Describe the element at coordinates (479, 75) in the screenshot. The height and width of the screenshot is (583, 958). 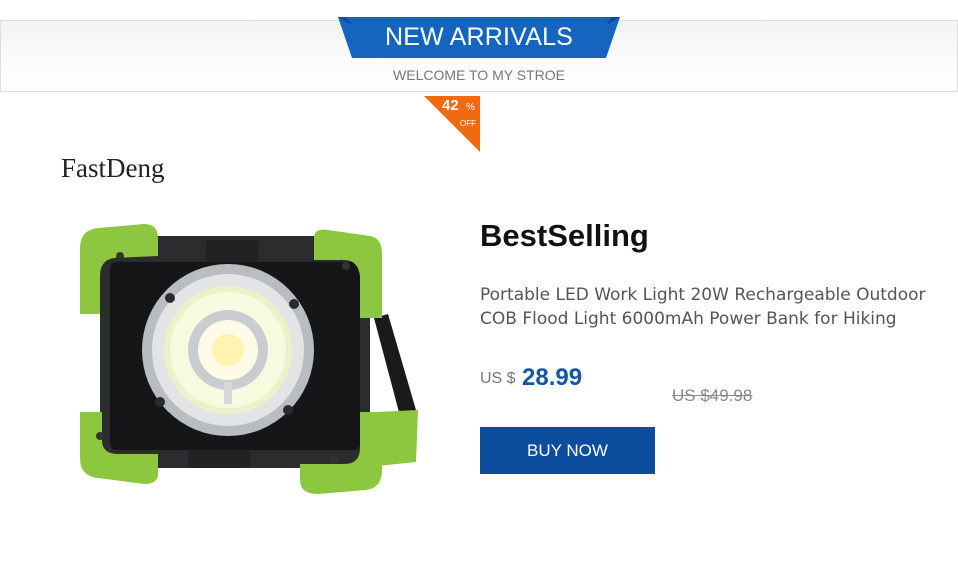
I see `store-subtitle: WELCOME TO MY STROE` at that location.